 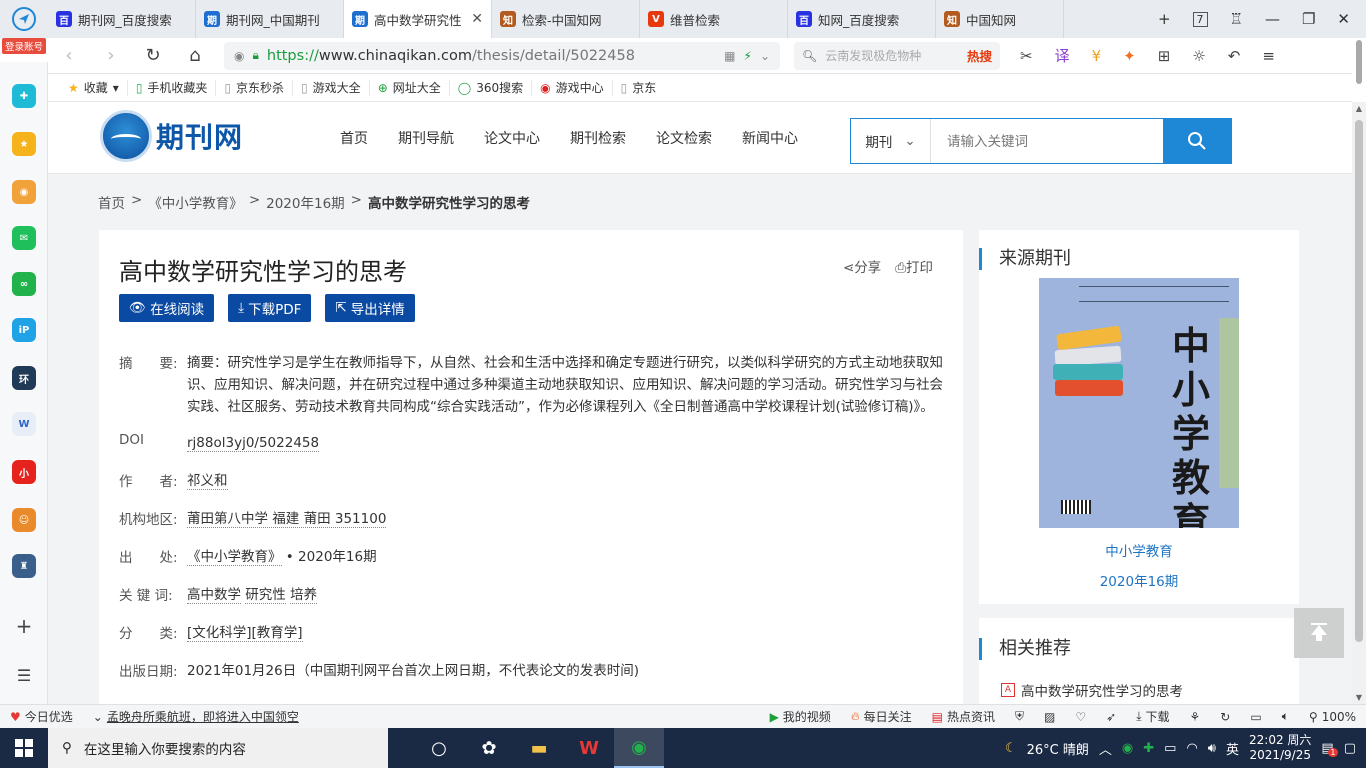 I want to click on keyword-link: 培养, so click(x=304, y=595).